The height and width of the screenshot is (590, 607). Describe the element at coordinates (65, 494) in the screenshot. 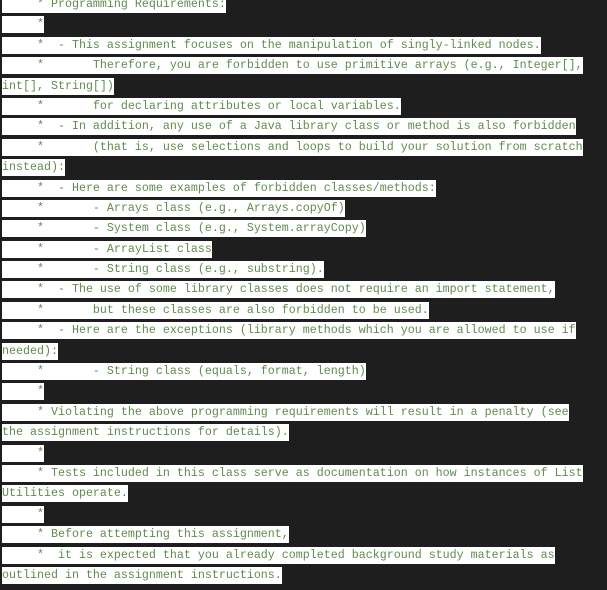

I see `selected-text: Utilities operate.` at that location.